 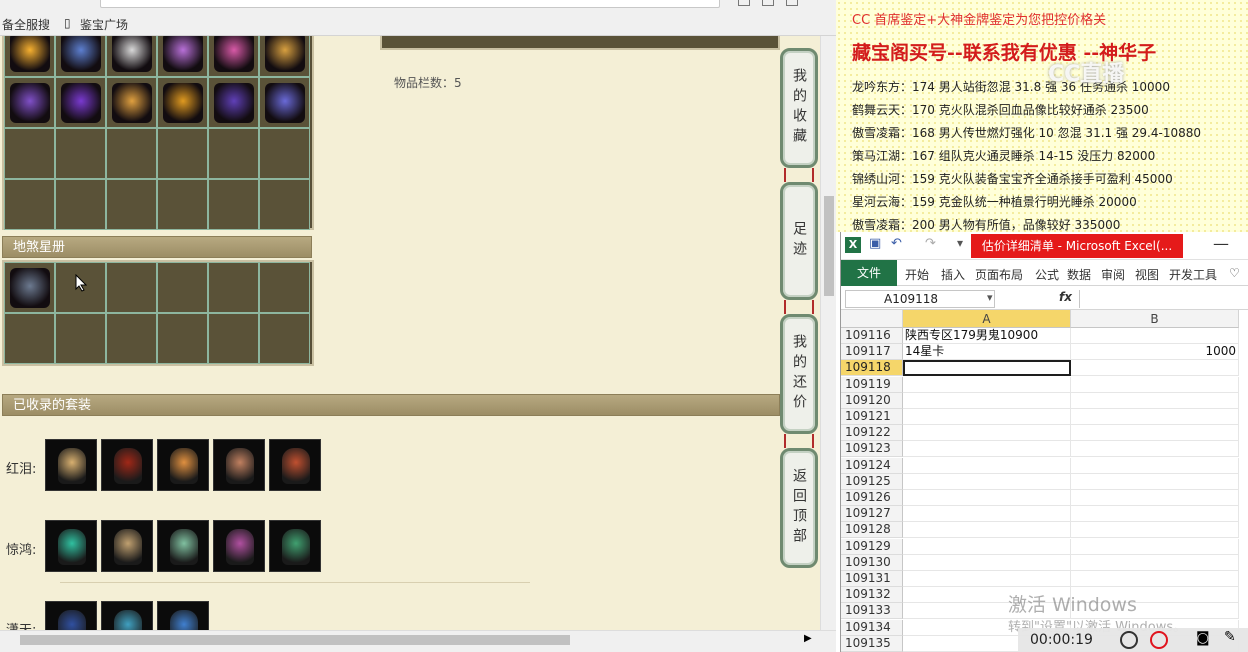 What do you see at coordinates (872, 400) in the screenshot?
I see `row-header: 109120` at bounding box center [872, 400].